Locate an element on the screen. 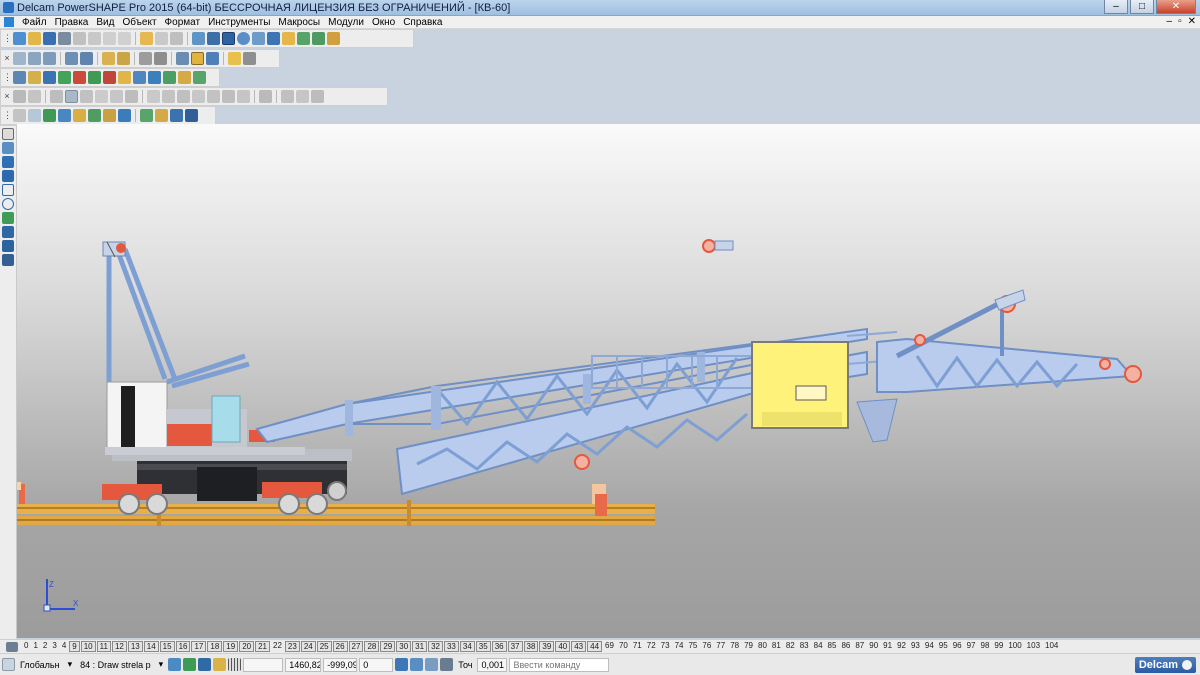  level-button: 24 is located at coordinates (308, 646).